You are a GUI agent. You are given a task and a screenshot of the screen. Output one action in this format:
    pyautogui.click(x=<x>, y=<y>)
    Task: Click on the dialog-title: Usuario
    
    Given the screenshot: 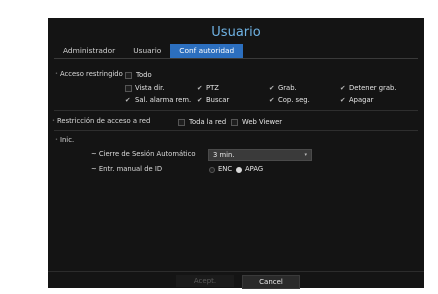 What is the action you would take?
    pyautogui.click(x=236, y=32)
    